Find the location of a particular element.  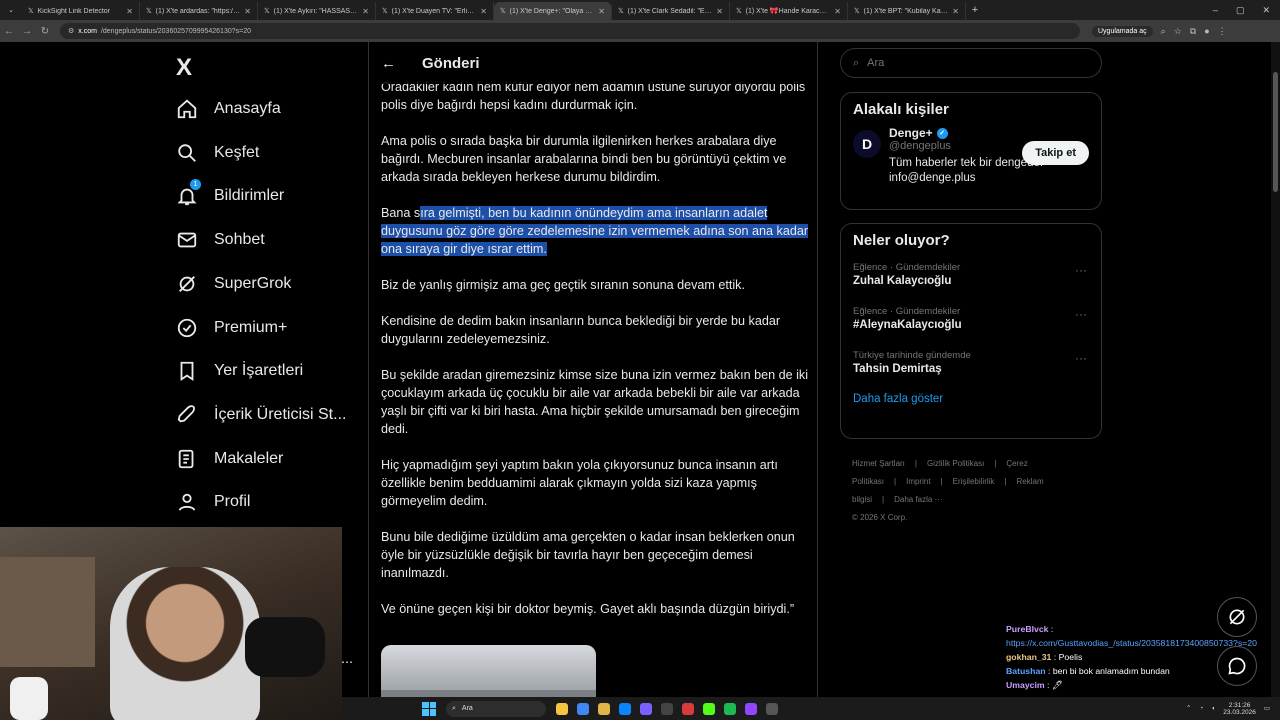

footer-link: Imprint is located at coordinates (918, 481).